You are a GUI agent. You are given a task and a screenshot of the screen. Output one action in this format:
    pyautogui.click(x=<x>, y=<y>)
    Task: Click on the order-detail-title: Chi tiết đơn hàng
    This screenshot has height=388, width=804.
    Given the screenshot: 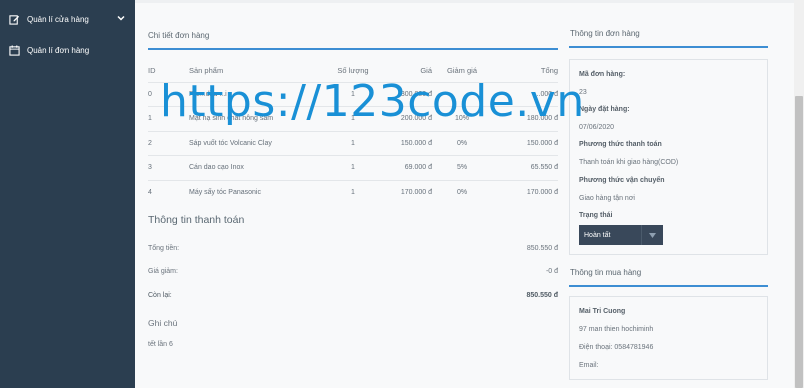 What is the action you would take?
    pyautogui.click(x=179, y=35)
    